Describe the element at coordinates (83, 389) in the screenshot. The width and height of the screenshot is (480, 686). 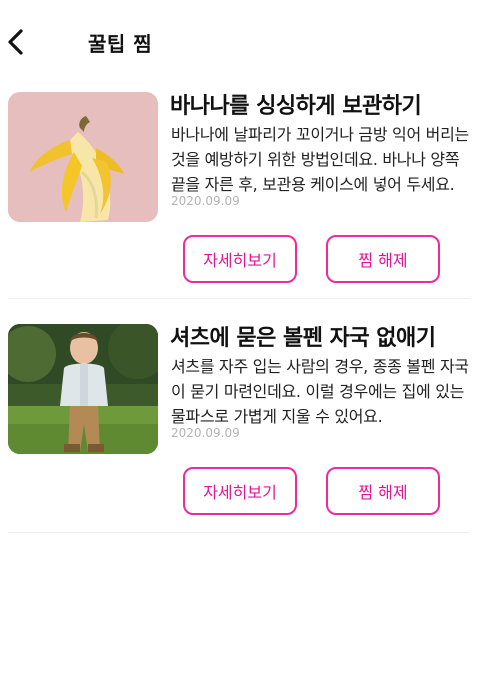
I see `tip-thumbnail-shirt` at that location.